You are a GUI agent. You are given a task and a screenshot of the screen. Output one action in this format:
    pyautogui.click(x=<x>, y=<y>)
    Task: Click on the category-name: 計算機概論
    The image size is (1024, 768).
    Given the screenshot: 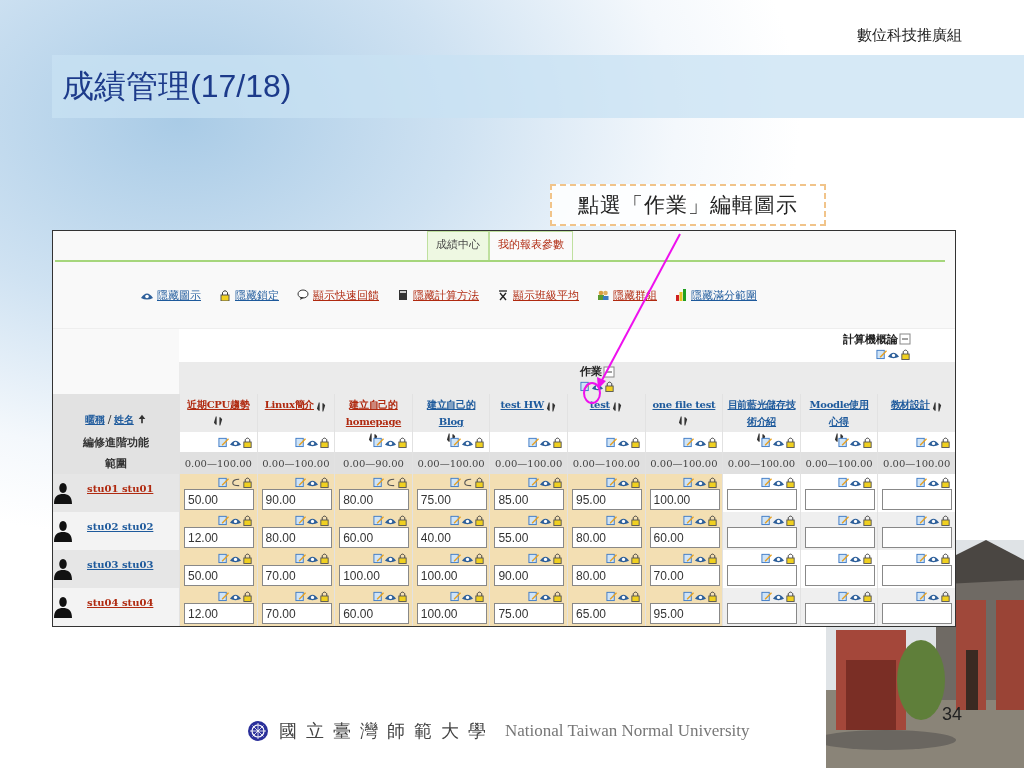 What is the action you would take?
    pyautogui.click(x=877, y=339)
    